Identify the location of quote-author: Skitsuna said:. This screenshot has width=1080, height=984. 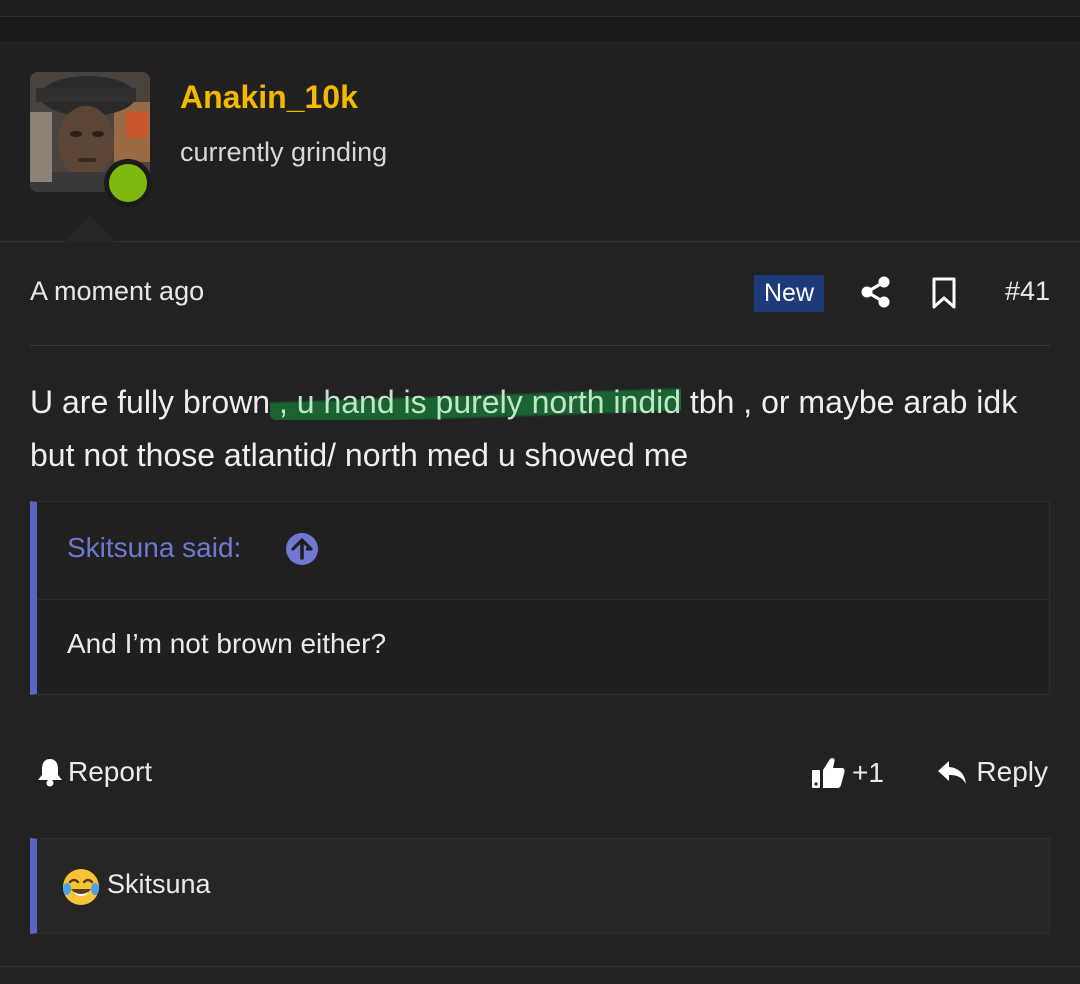
(154, 548).